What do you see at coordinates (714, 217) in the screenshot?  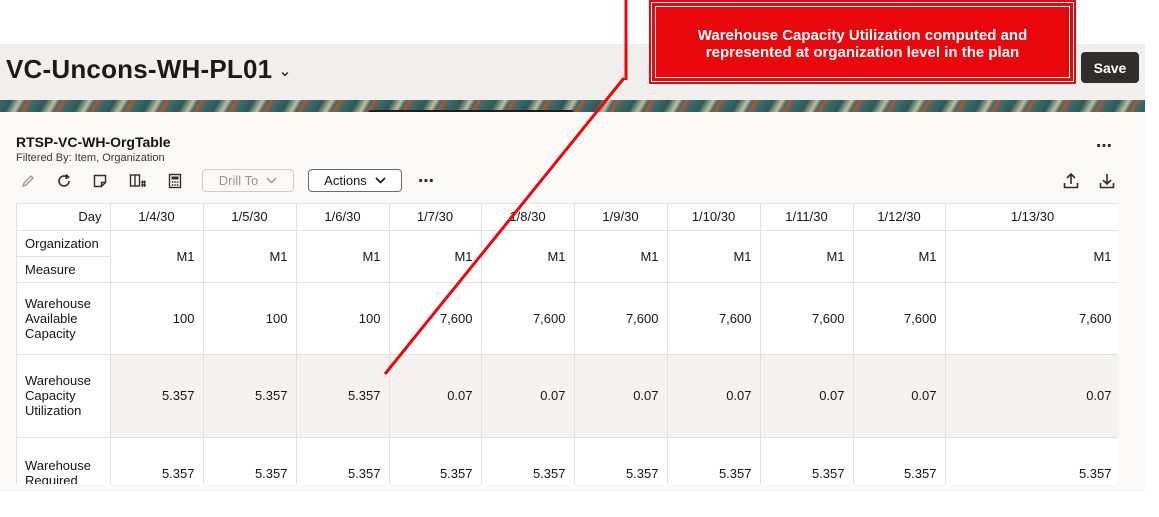 I see `date-header: 1/10/30` at bounding box center [714, 217].